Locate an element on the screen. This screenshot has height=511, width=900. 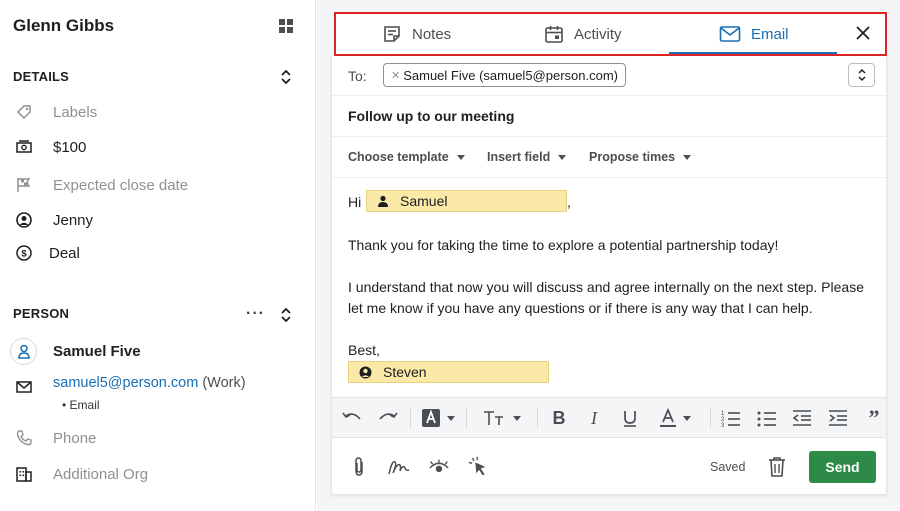
to-label: To: is located at coordinates (357, 76).